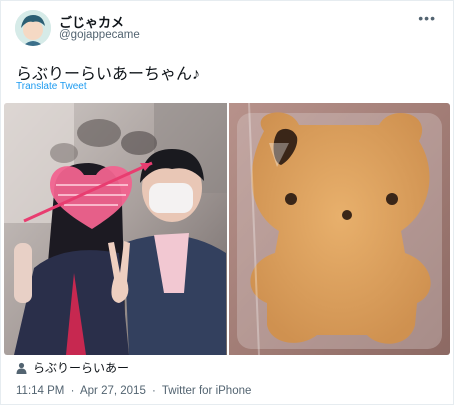  Describe the element at coordinates (206, 391) in the screenshot. I see `tweet-source: Twitter for iPhone` at that location.